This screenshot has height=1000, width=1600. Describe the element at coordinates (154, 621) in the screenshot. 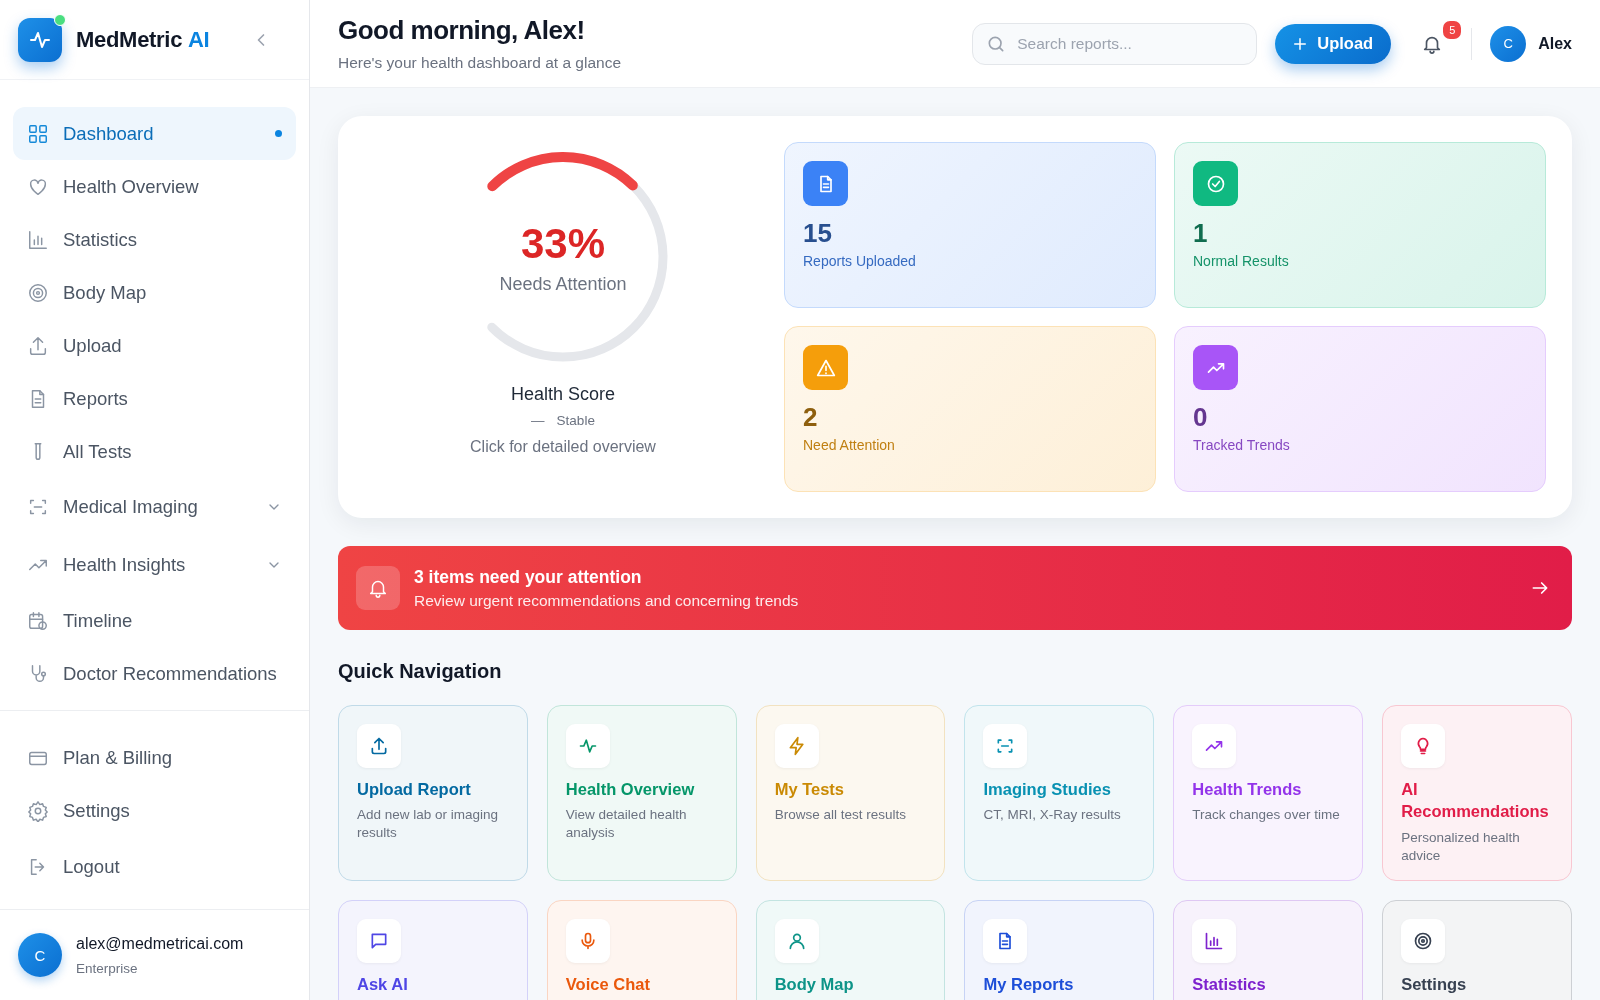

I see `sidebar-item: Timeline` at that location.